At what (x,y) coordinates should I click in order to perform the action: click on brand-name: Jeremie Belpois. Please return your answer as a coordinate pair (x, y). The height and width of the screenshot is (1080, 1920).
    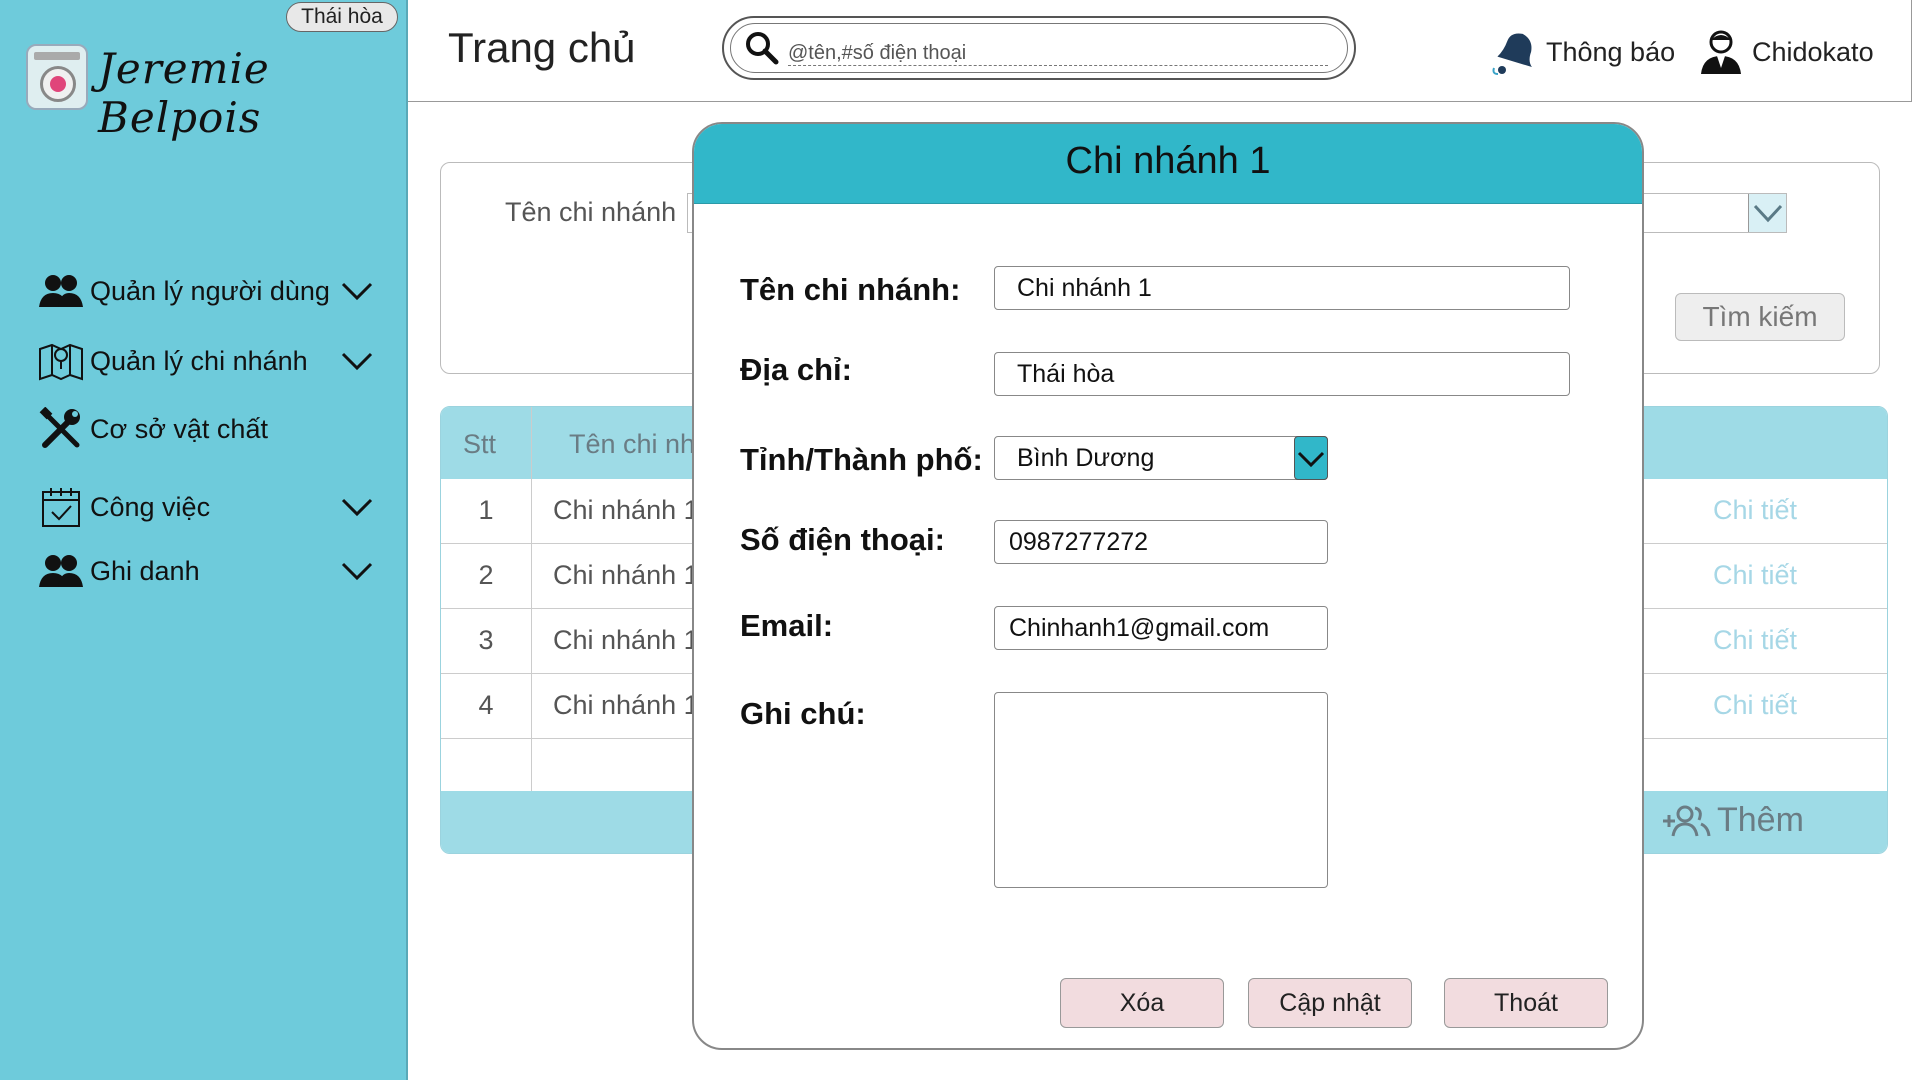
    Looking at the image, I should click on (184, 93).